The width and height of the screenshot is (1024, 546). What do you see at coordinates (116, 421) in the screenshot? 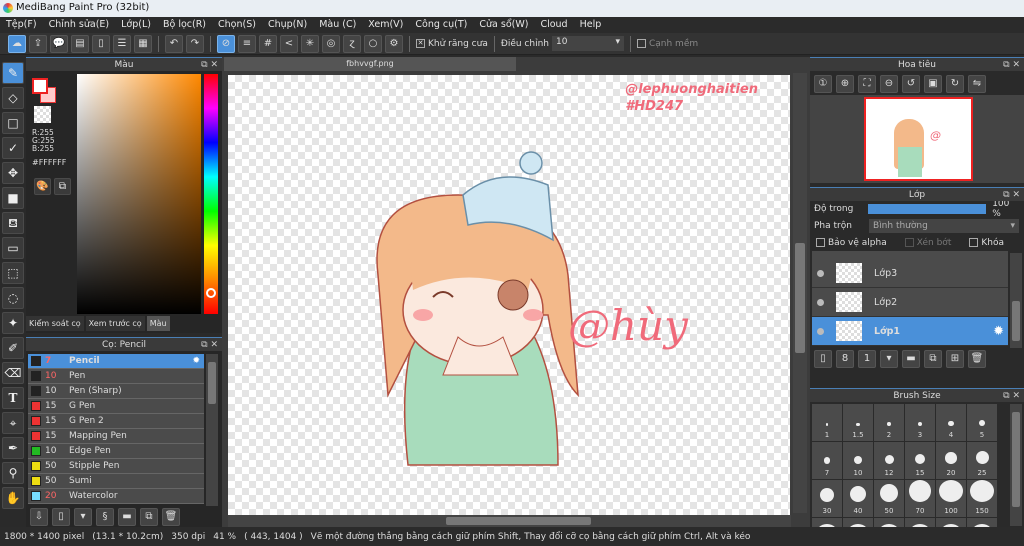
I see `brush-item: 15 G Pen 2` at bounding box center [116, 421].